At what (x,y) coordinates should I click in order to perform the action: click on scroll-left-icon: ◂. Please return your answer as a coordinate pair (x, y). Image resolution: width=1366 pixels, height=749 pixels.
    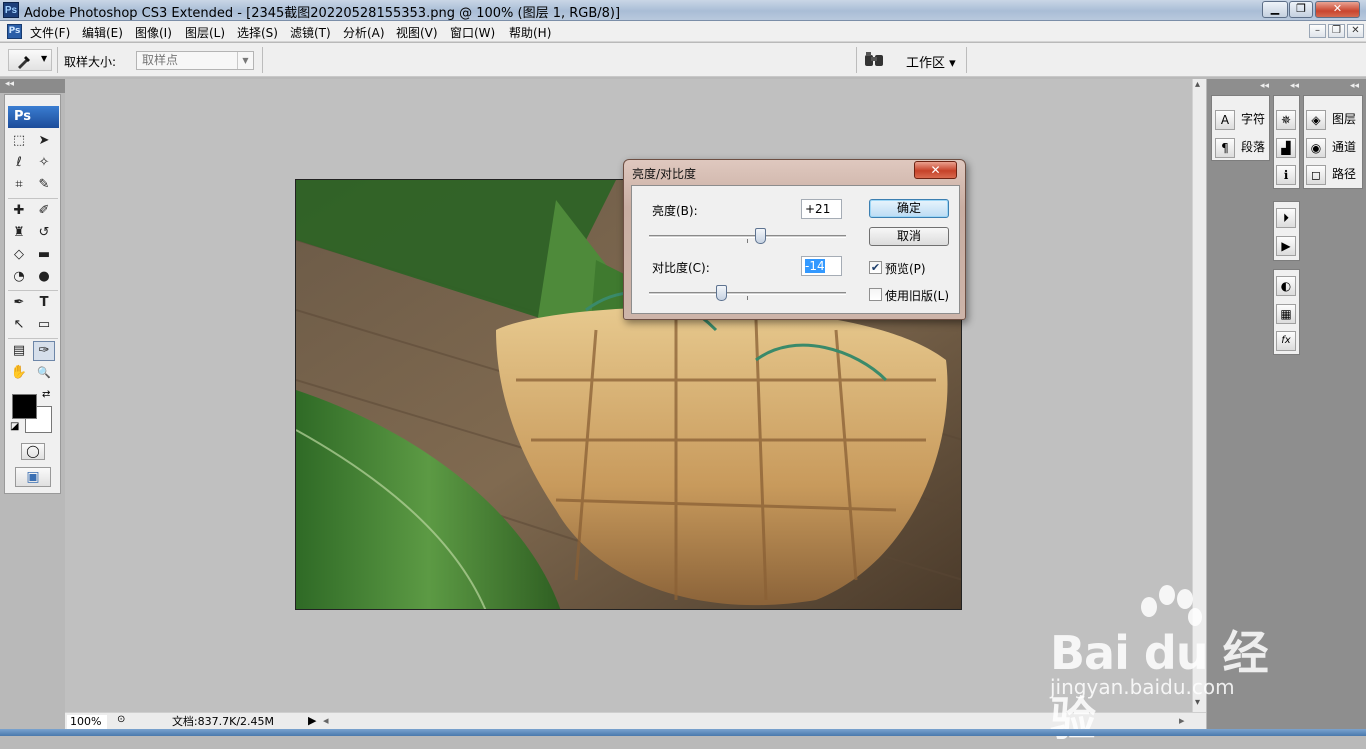
    Looking at the image, I should click on (326, 720).